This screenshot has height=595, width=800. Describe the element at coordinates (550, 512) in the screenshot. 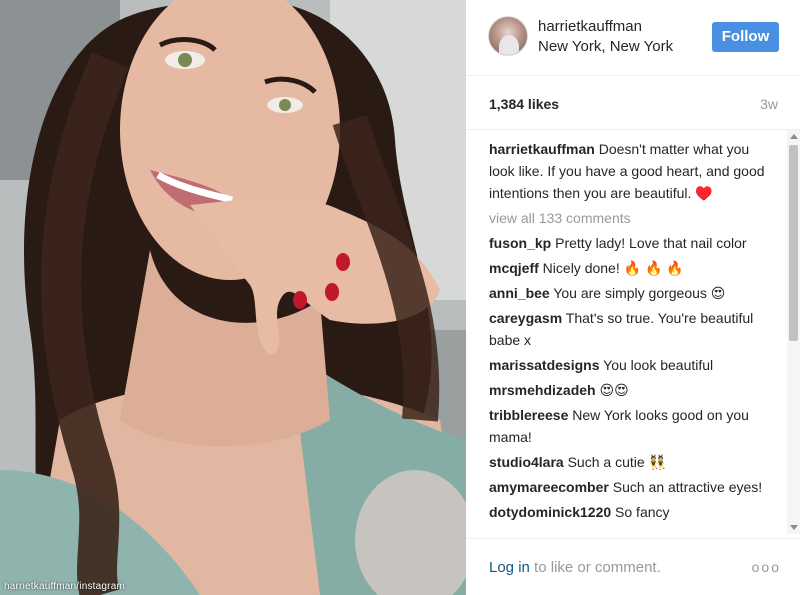

I see `comment-user: dotydominick1220` at that location.